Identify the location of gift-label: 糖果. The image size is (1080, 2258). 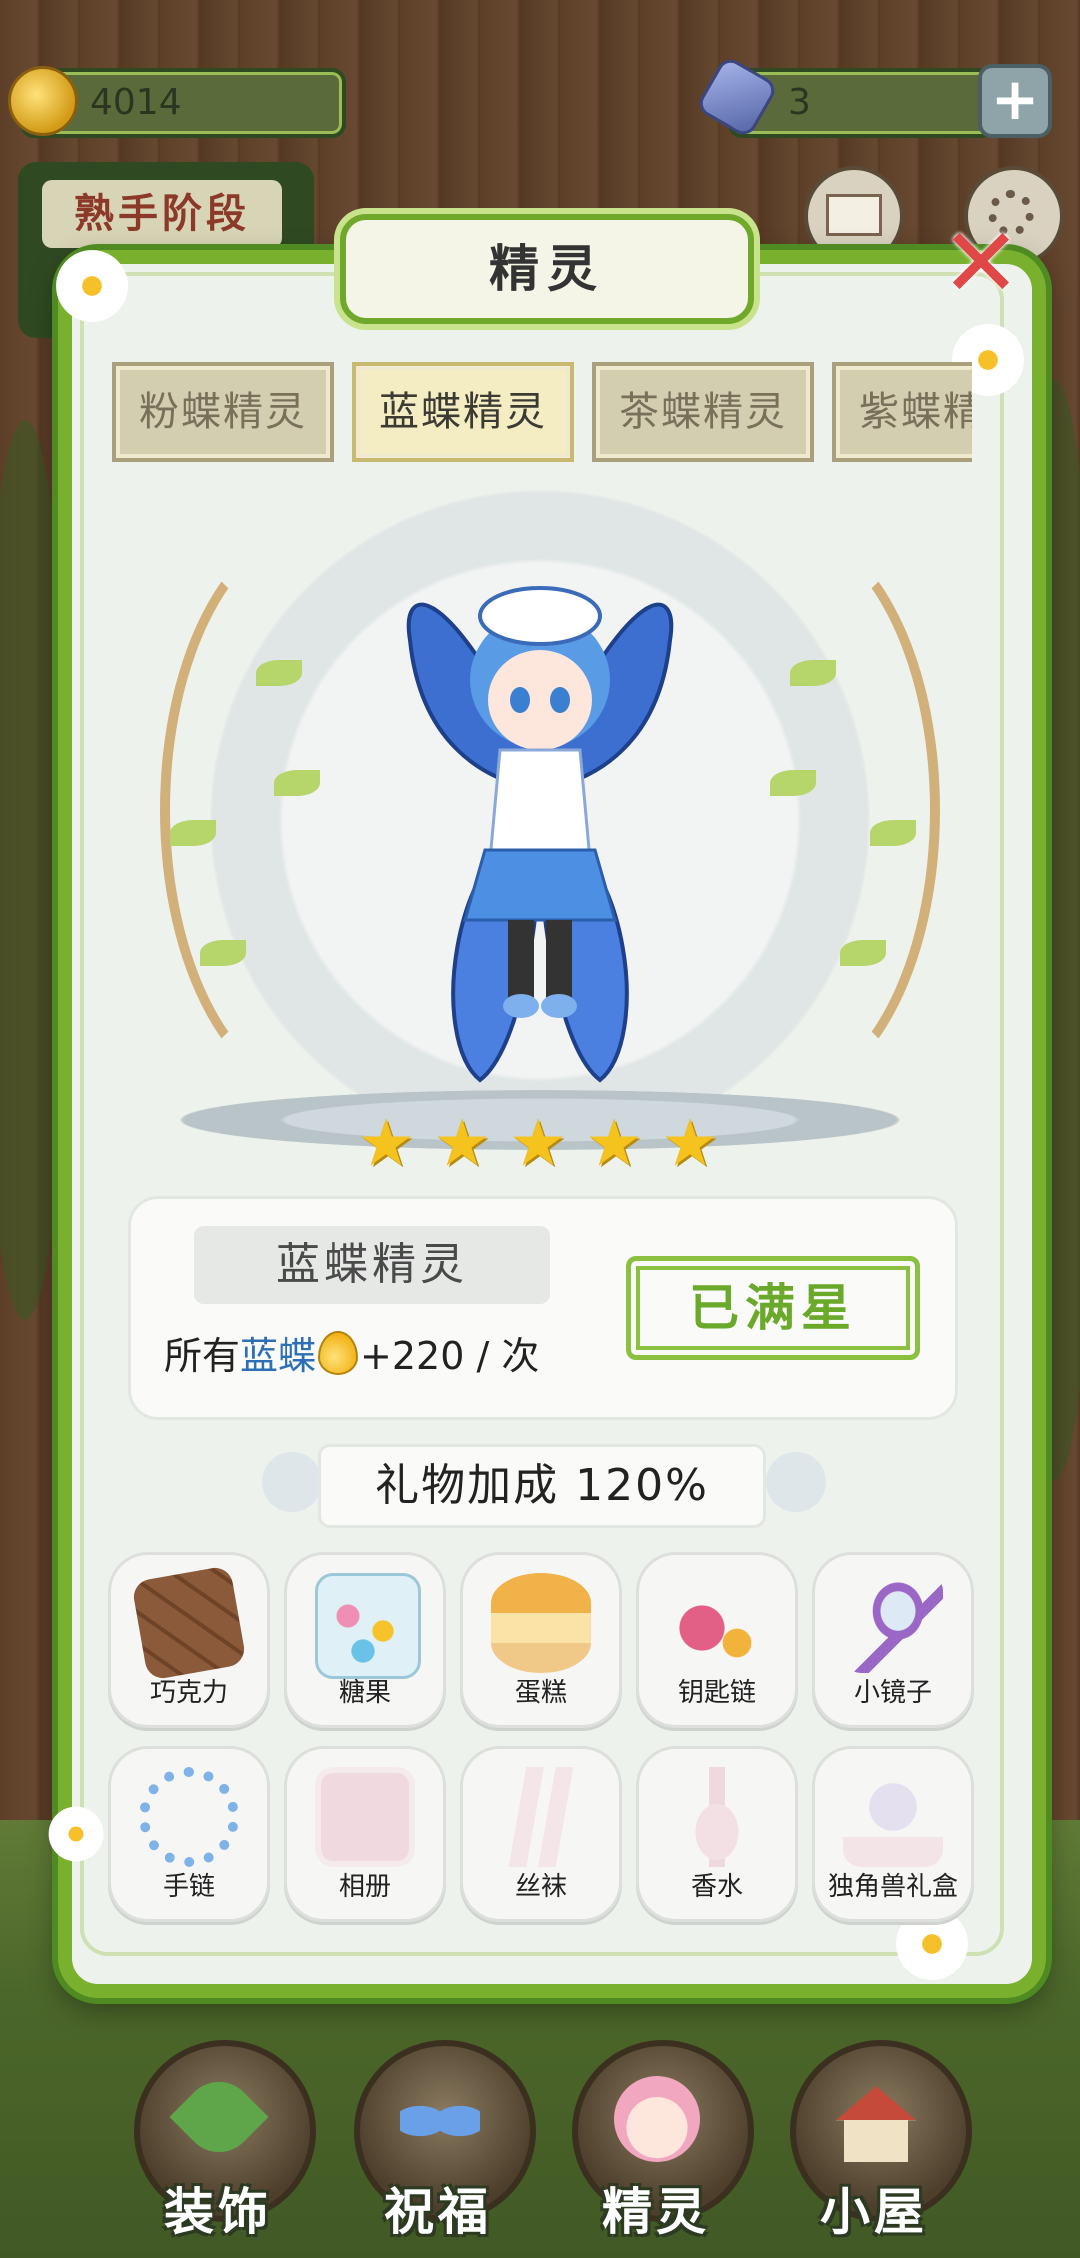
(364, 1693).